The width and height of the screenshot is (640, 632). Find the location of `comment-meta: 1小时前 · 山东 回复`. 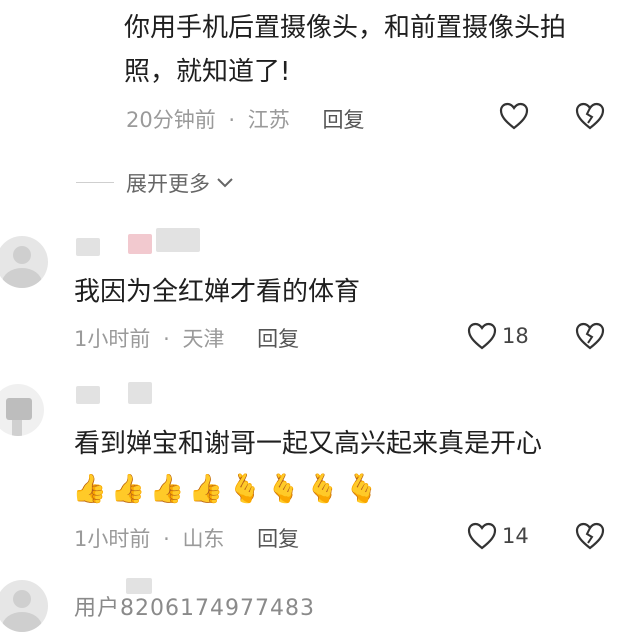

comment-meta: 1小时前 · 山东 回复 is located at coordinates (186, 538).